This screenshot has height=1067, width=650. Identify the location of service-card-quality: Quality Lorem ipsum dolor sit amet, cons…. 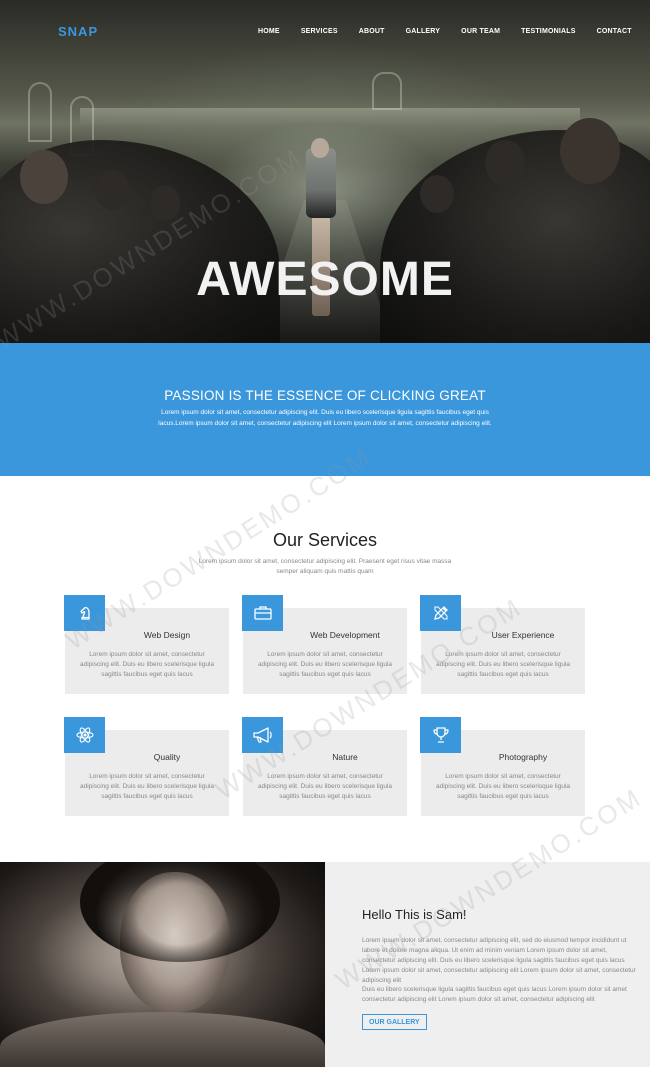
(146, 766).